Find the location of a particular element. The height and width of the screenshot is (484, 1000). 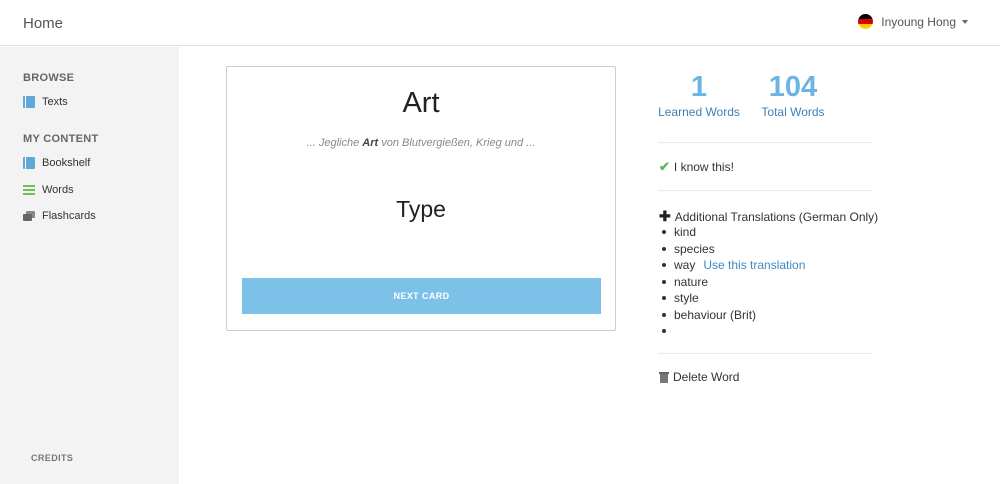

card-translation: Type is located at coordinates (421, 209).